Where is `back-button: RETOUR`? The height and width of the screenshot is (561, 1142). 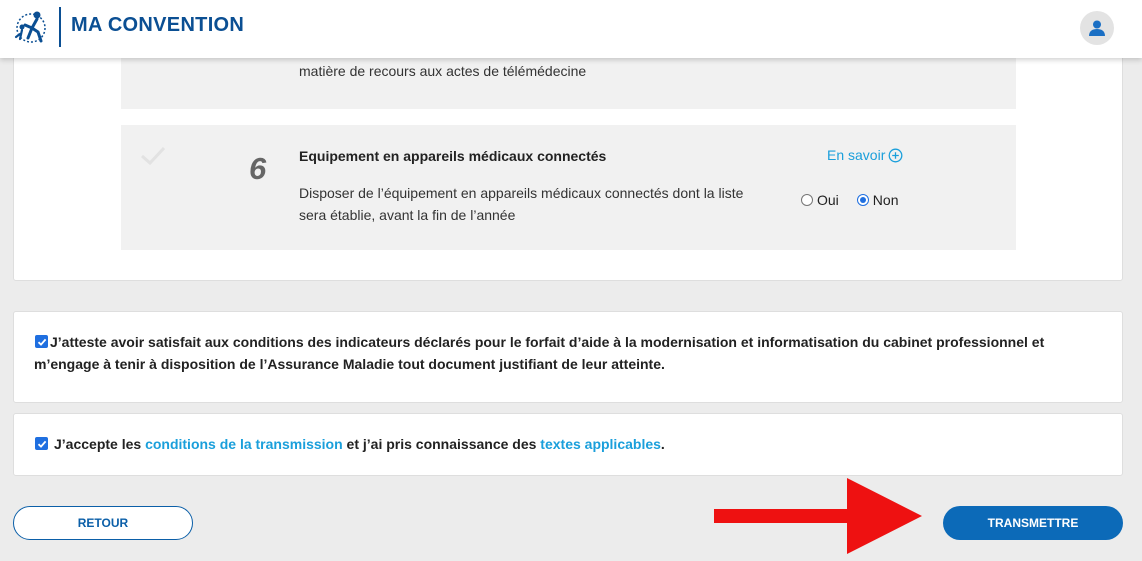 back-button: RETOUR is located at coordinates (103, 523).